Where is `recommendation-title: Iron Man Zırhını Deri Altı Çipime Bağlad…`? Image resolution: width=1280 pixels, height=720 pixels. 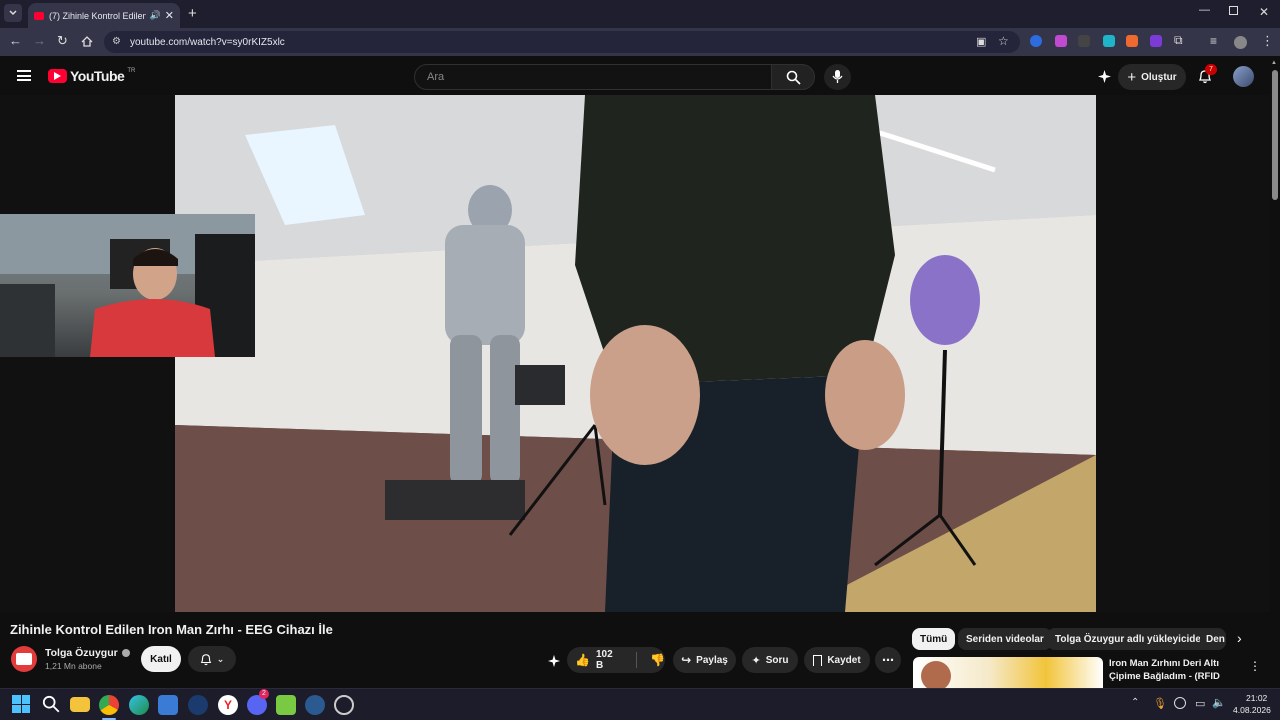 recommendation-title: Iron Man Zırhını Deri Altı Çipime Bağlad… is located at coordinates (1177, 670).